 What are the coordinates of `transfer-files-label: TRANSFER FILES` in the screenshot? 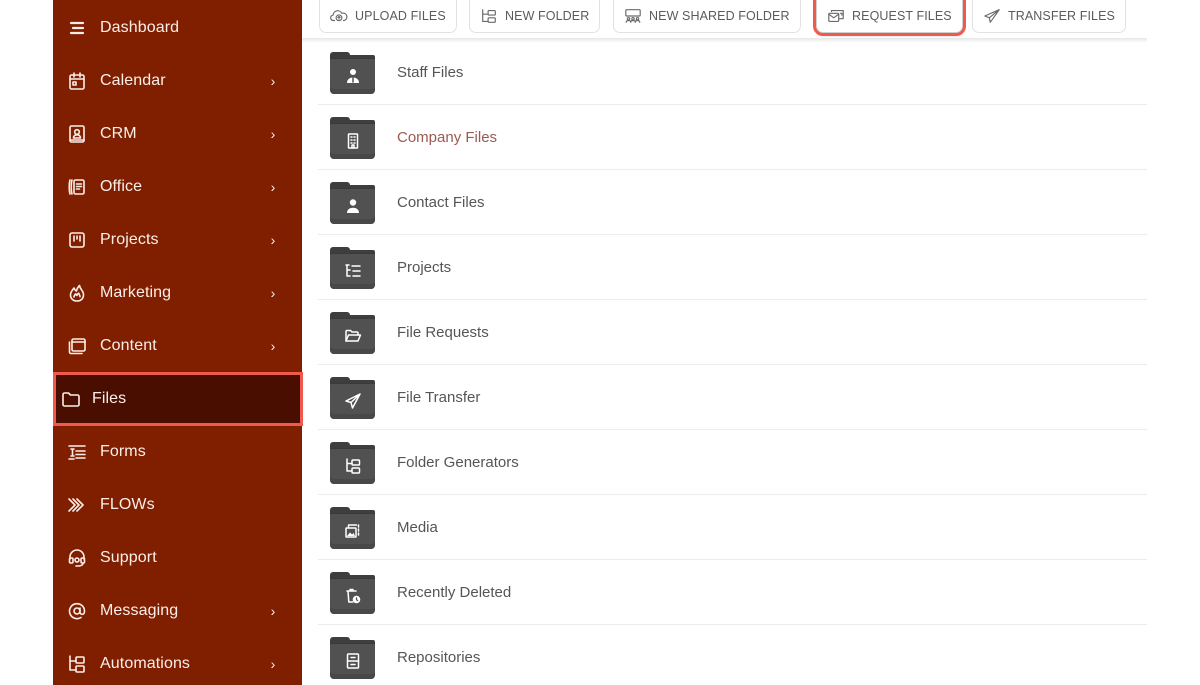 It's located at (1061, 16).